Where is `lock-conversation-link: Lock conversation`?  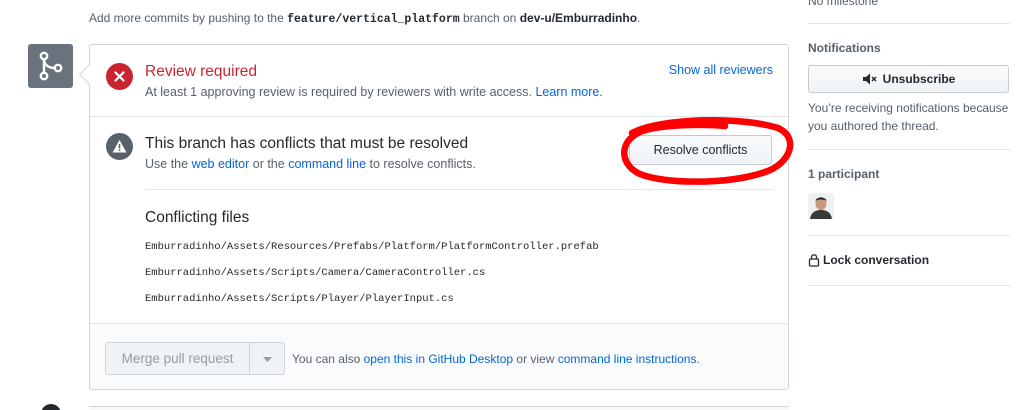
lock-conversation-link: Lock conversation is located at coordinates (868, 260).